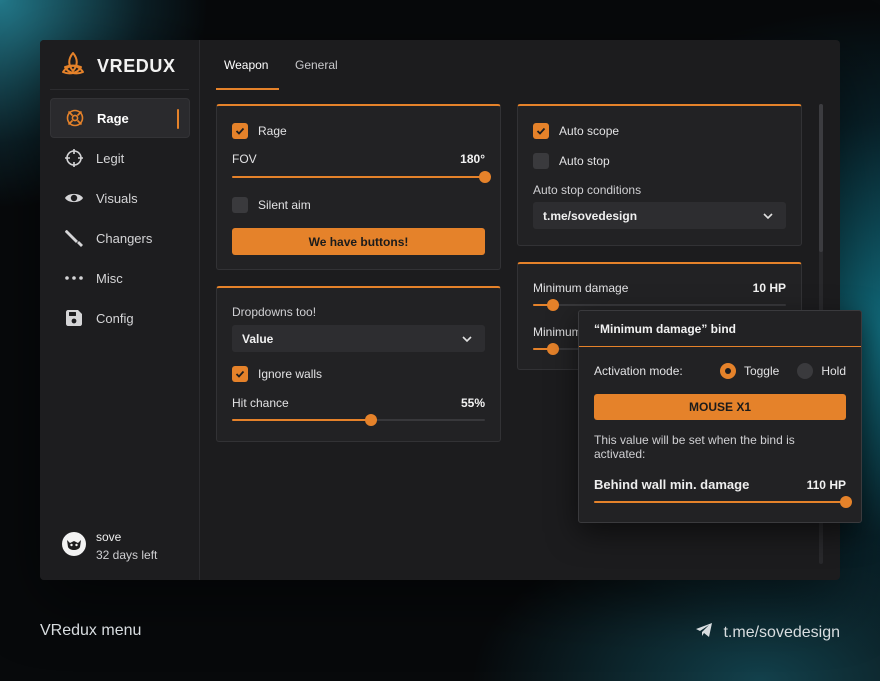  I want to click on hit-chance-row: Hit chance 55%, so click(358, 403).